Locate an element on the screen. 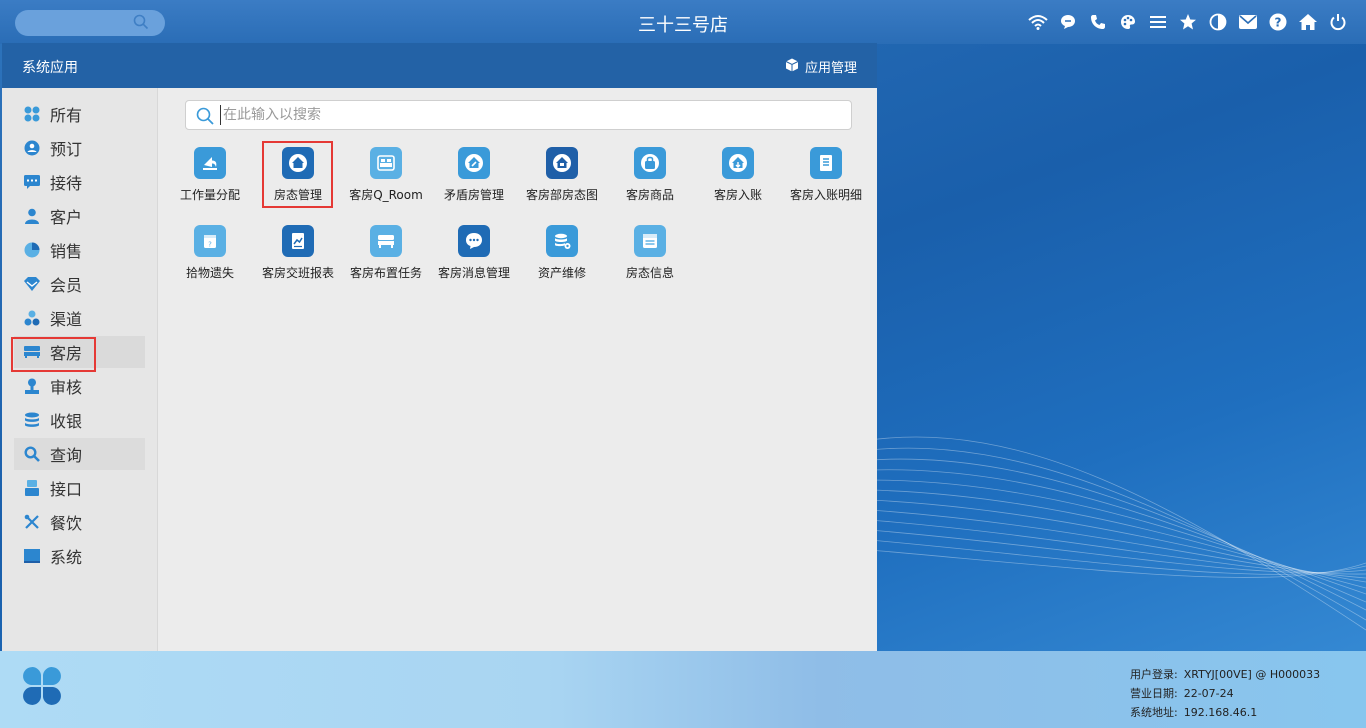 Image resolution: width=1366 pixels, height=728 pixels. app-tile-room-info: 房态信息 is located at coordinates (650, 255).